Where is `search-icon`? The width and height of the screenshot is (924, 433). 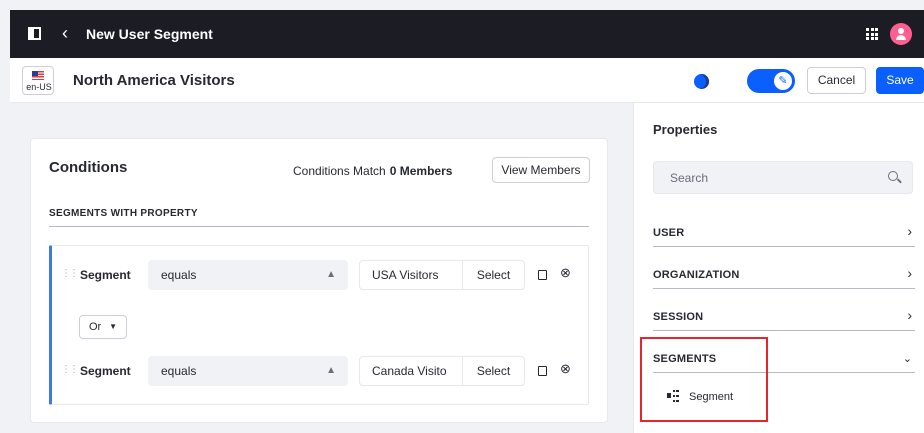
search-icon is located at coordinates (893, 176).